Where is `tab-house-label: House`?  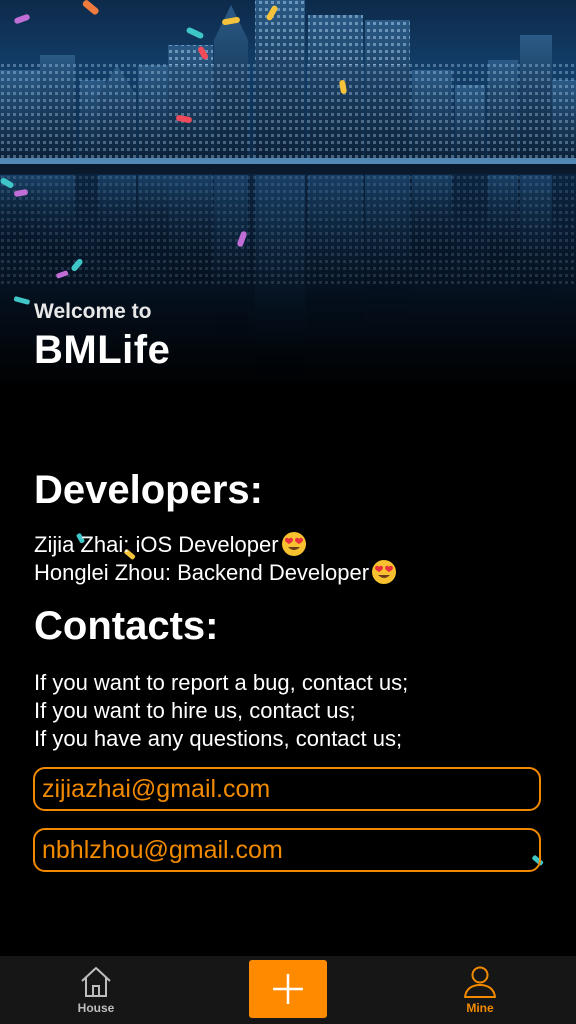 tab-house-label: House is located at coordinates (96, 1008).